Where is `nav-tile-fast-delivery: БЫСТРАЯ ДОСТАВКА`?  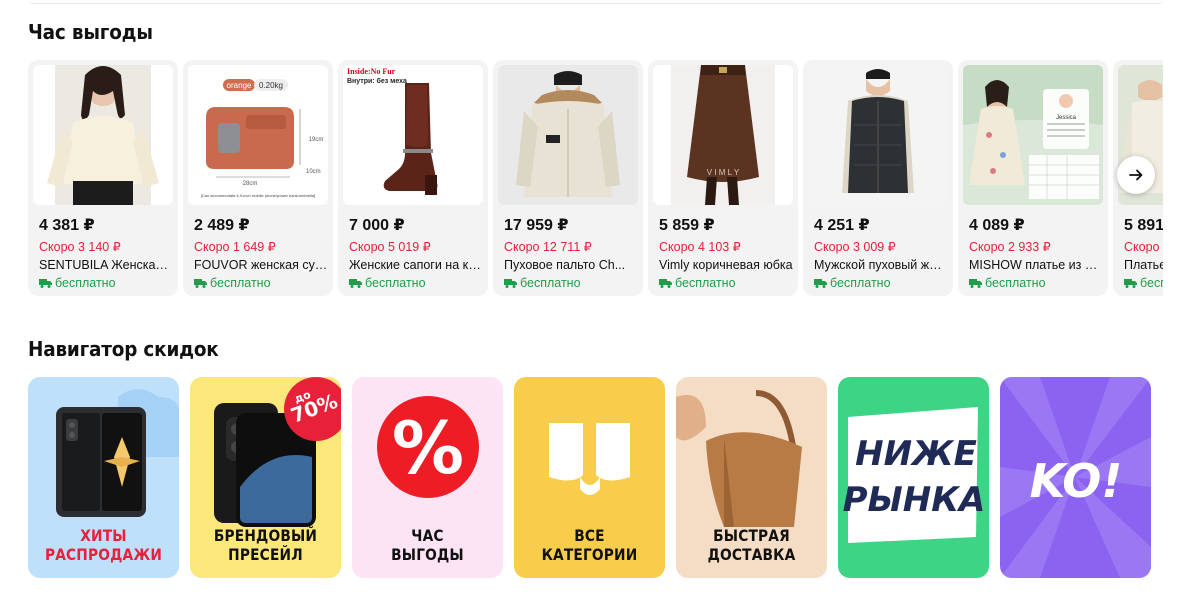
nav-tile-fast-delivery: БЫСТРАЯ ДОСТАВКА is located at coordinates (751, 477).